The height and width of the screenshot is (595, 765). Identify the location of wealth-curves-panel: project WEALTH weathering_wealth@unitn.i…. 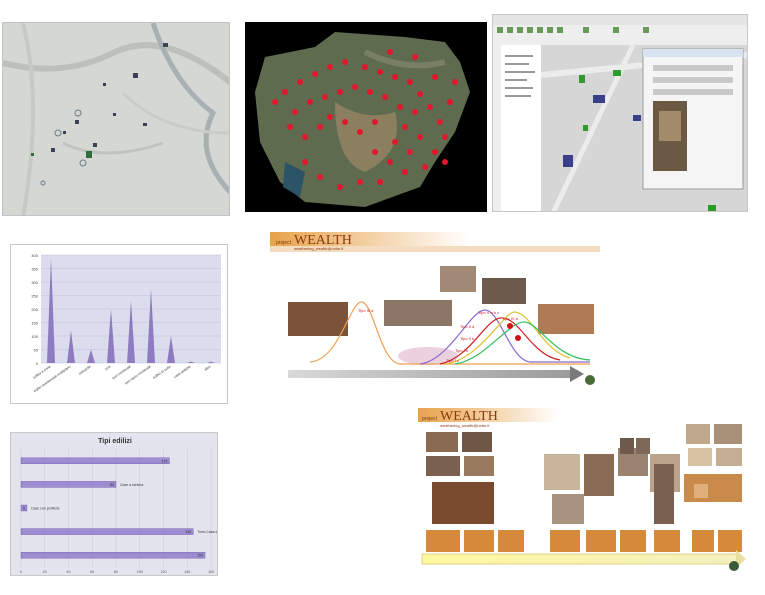
(435, 310).